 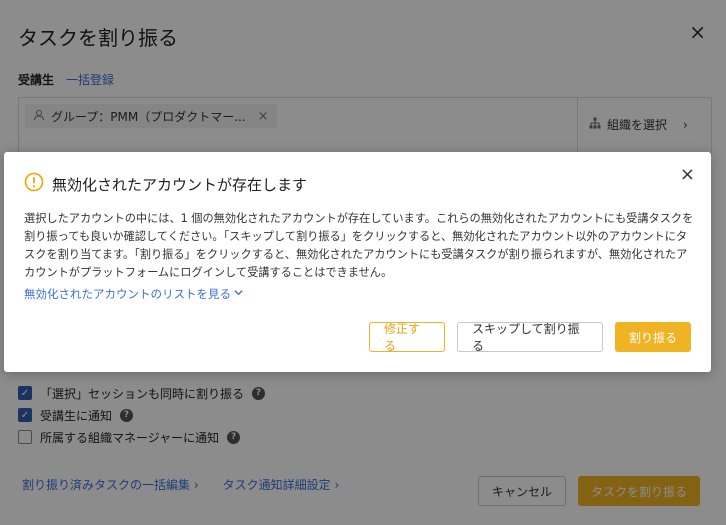 I want to click on assign-button: 割り振る, so click(x=653, y=337).